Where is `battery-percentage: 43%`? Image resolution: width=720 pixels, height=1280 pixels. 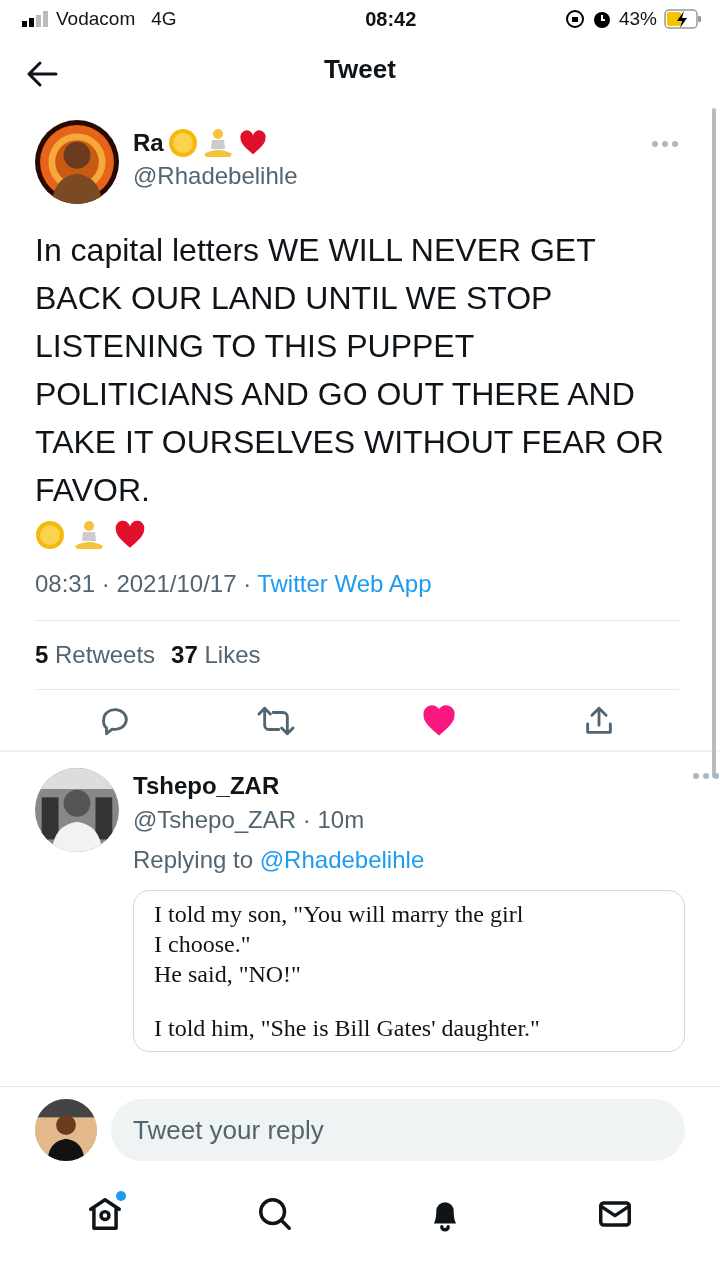
battery-percentage: 43% is located at coordinates (637, 19).